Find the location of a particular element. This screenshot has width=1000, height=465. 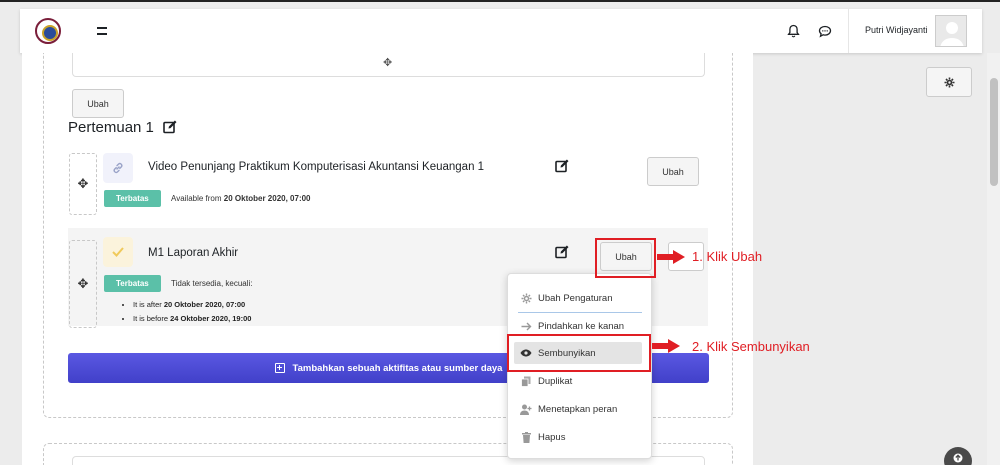

menu-divider is located at coordinates (580, 312).